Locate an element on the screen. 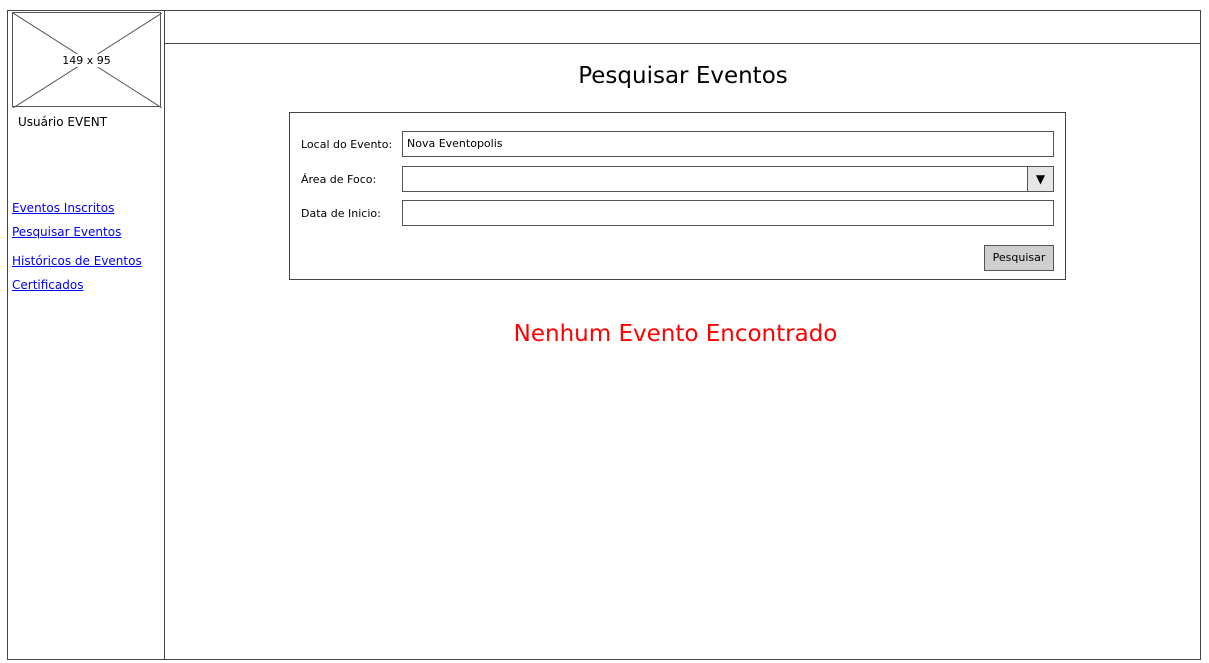 The height and width of the screenshot is (663, 1209). logo-size-label: 149 x 95 is located at coordinates (86, 60).